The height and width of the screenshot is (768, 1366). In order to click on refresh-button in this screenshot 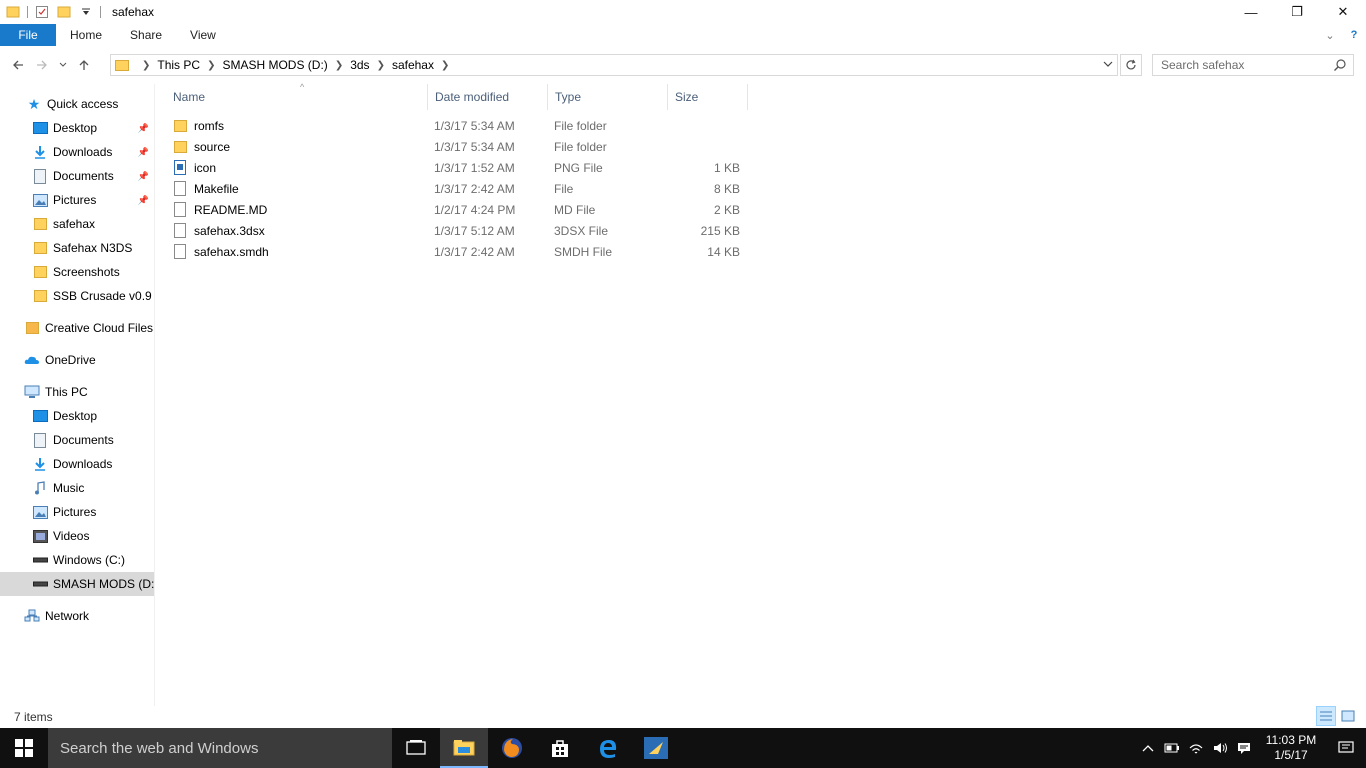, I will do `click(1131, 65)`.